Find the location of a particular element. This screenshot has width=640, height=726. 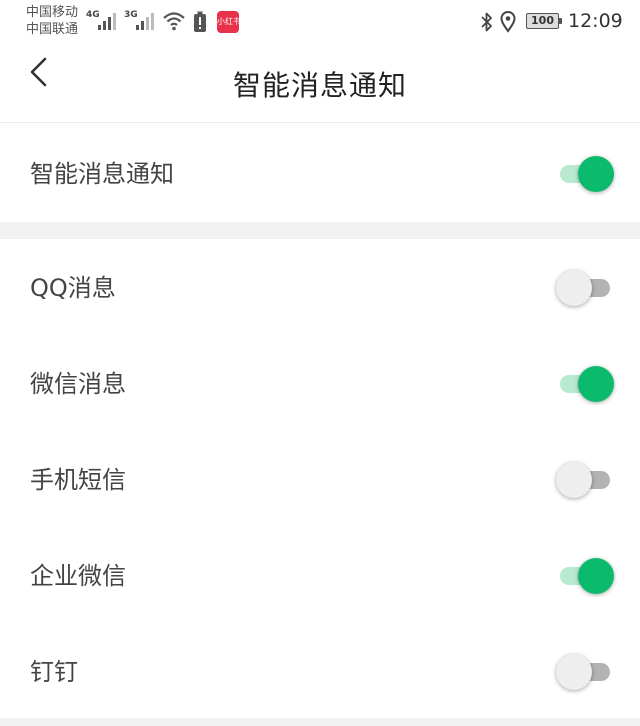

master-toggle-row: 智能消息通知 is located at coordinates (320, 174).